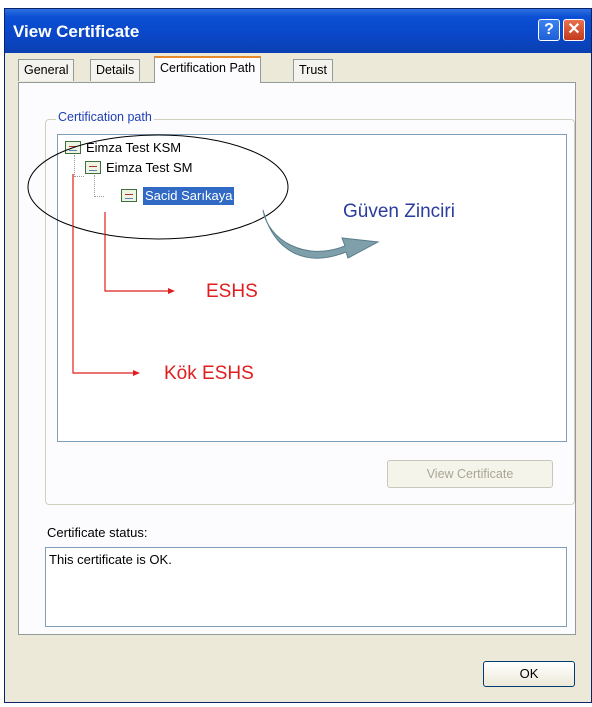 The width and height of the screenshot is (592, 707). I want to click on tab-details: Details, so click(115, 70).